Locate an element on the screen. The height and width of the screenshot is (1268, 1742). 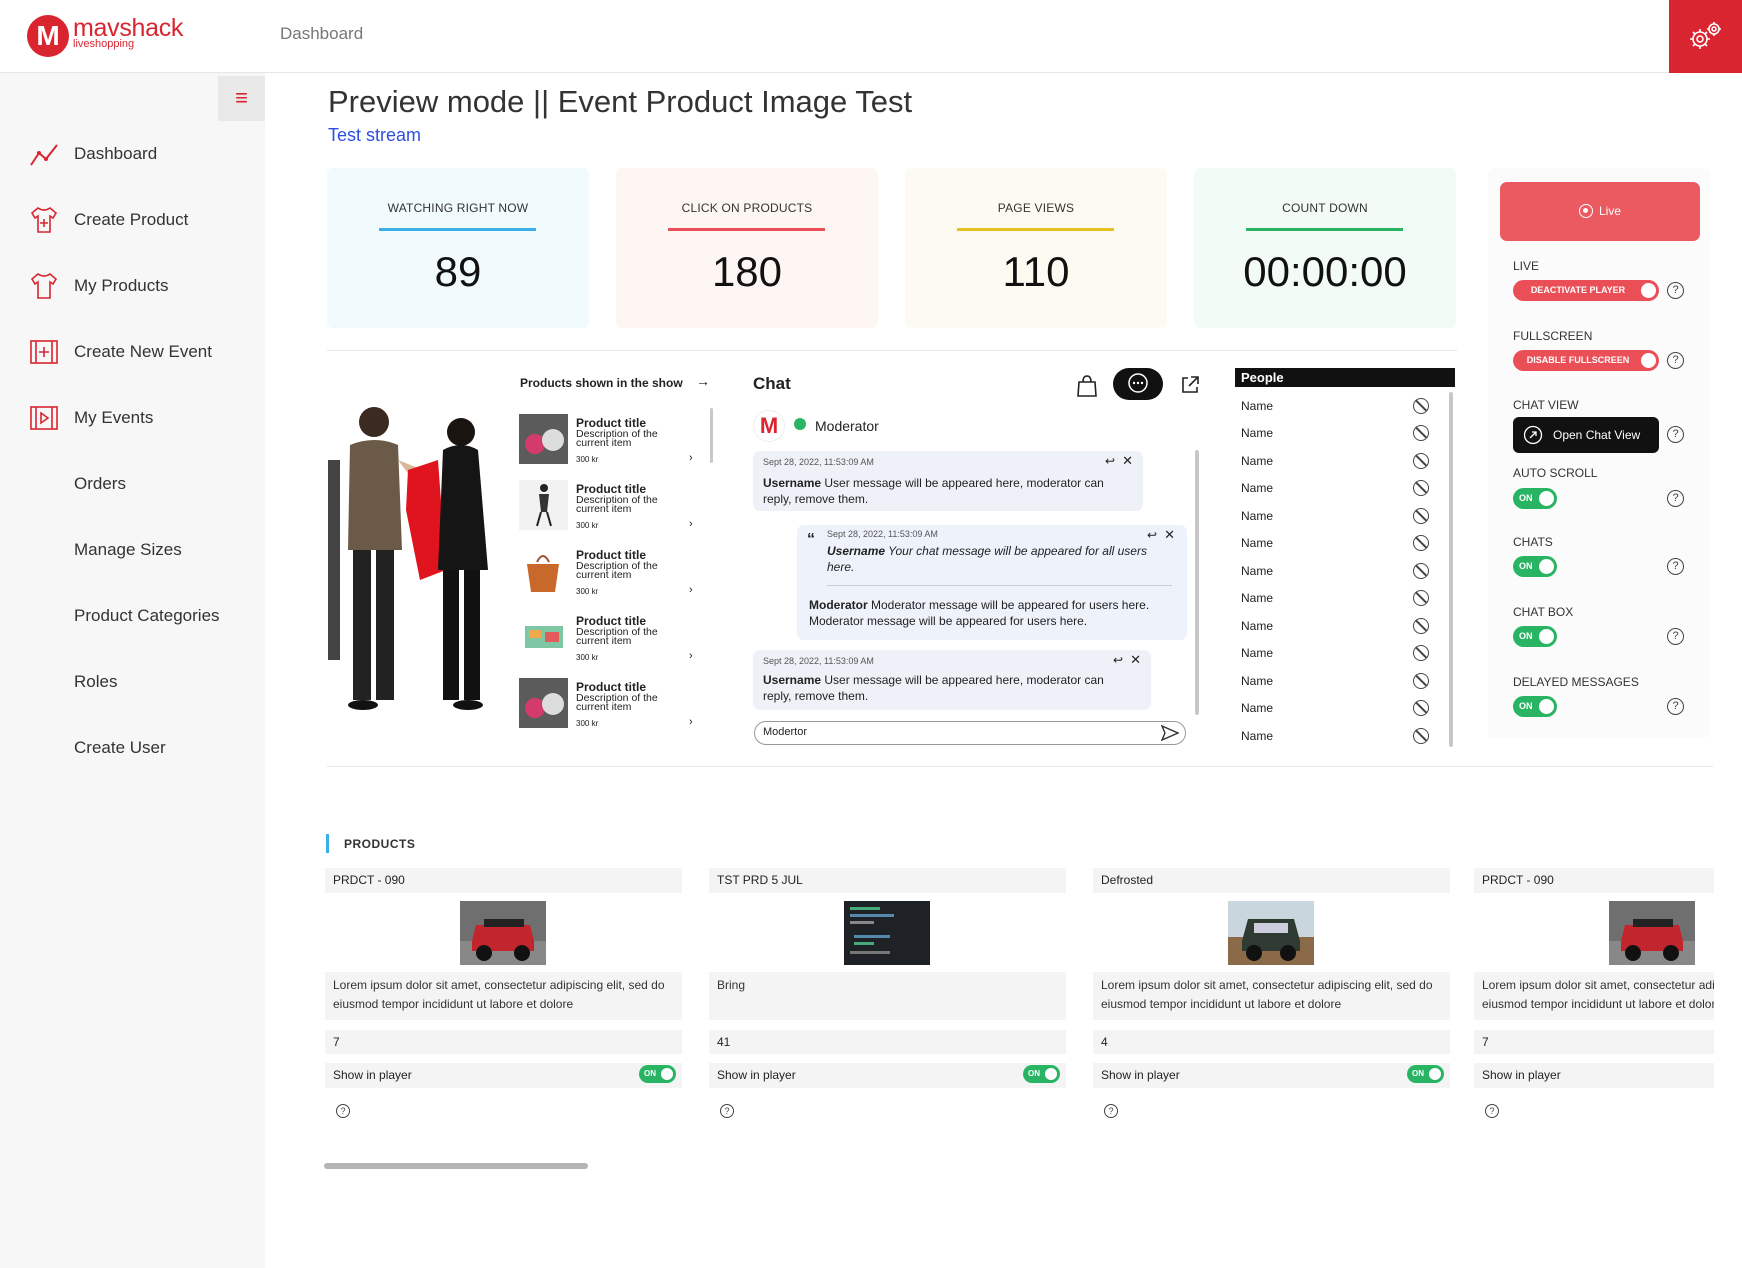
film-plus-icon is located at coordinates (44, 352).